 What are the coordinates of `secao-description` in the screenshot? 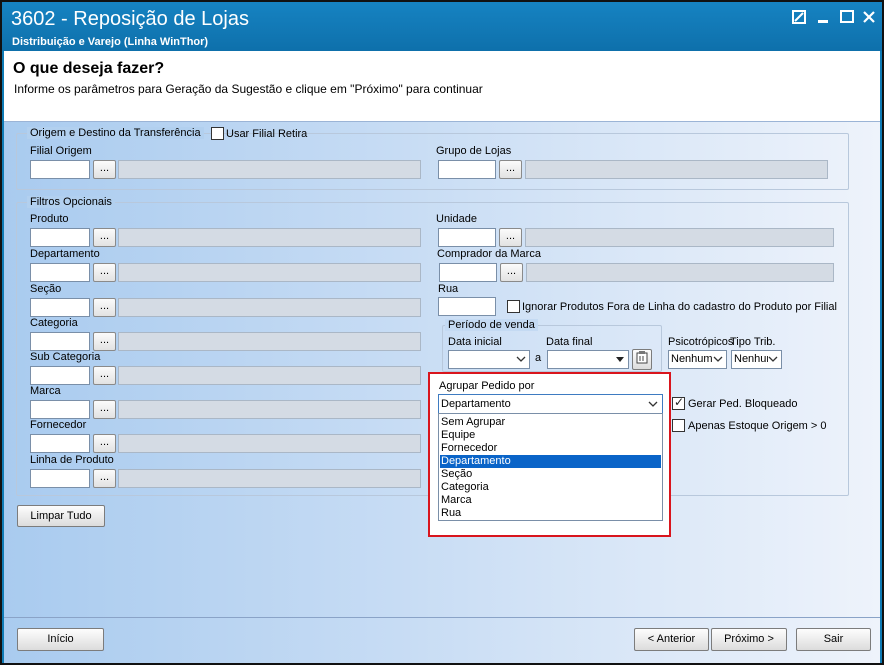 It's located at (269, 307).